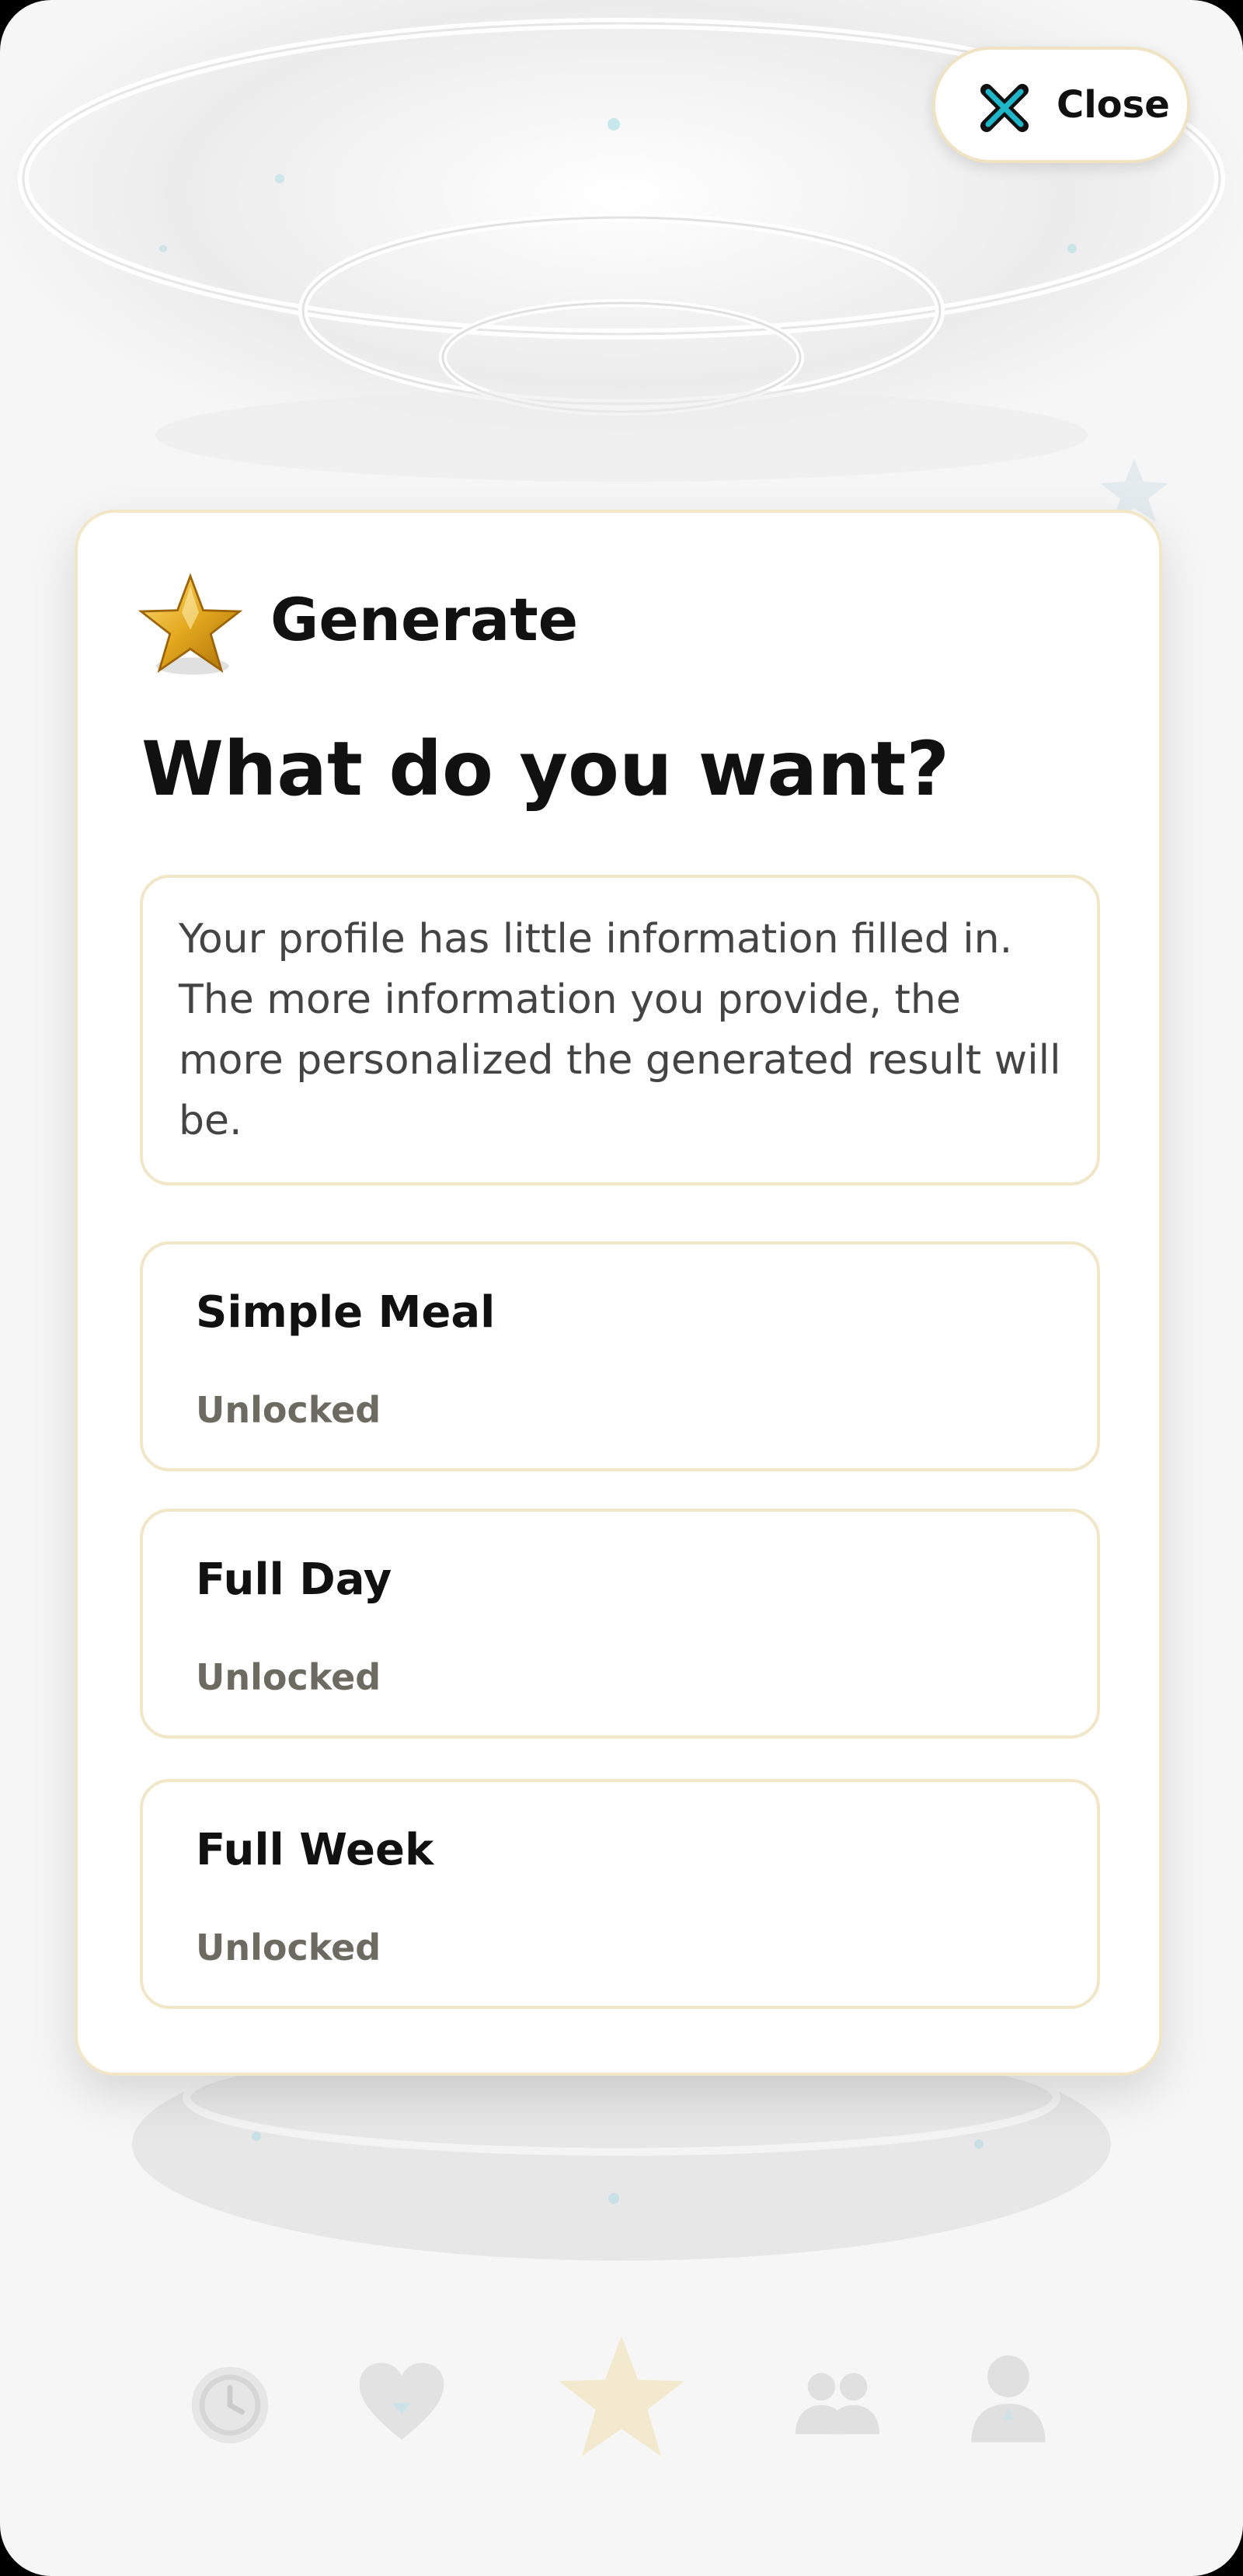 The width and height of the screenshot is (1243, 2576). What do you see at coordinates (229, 2405) in the screenshot?
I see `clock-icon` at bounding box center [229, 2405].